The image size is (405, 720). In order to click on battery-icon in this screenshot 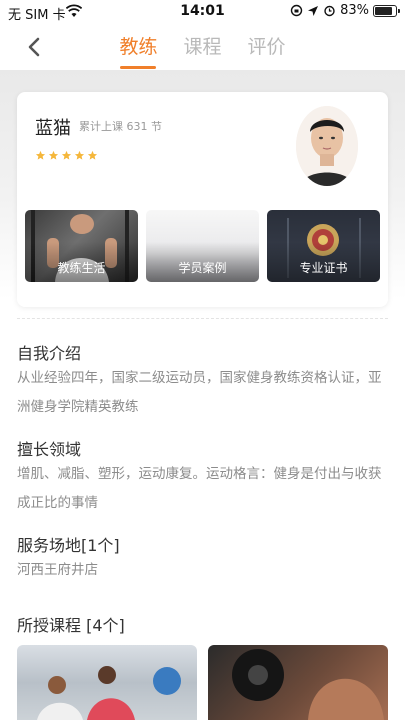, I will do `click(386, 10)`.